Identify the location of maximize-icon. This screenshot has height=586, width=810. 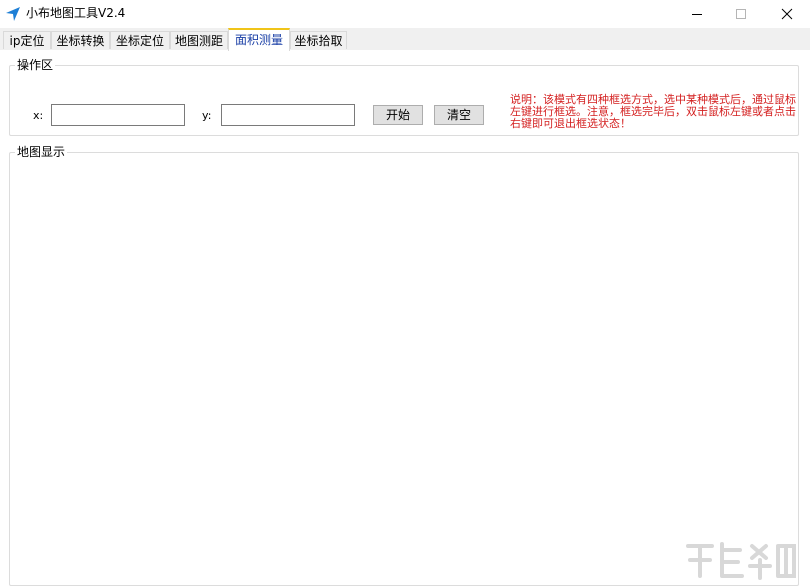
(741, 14).